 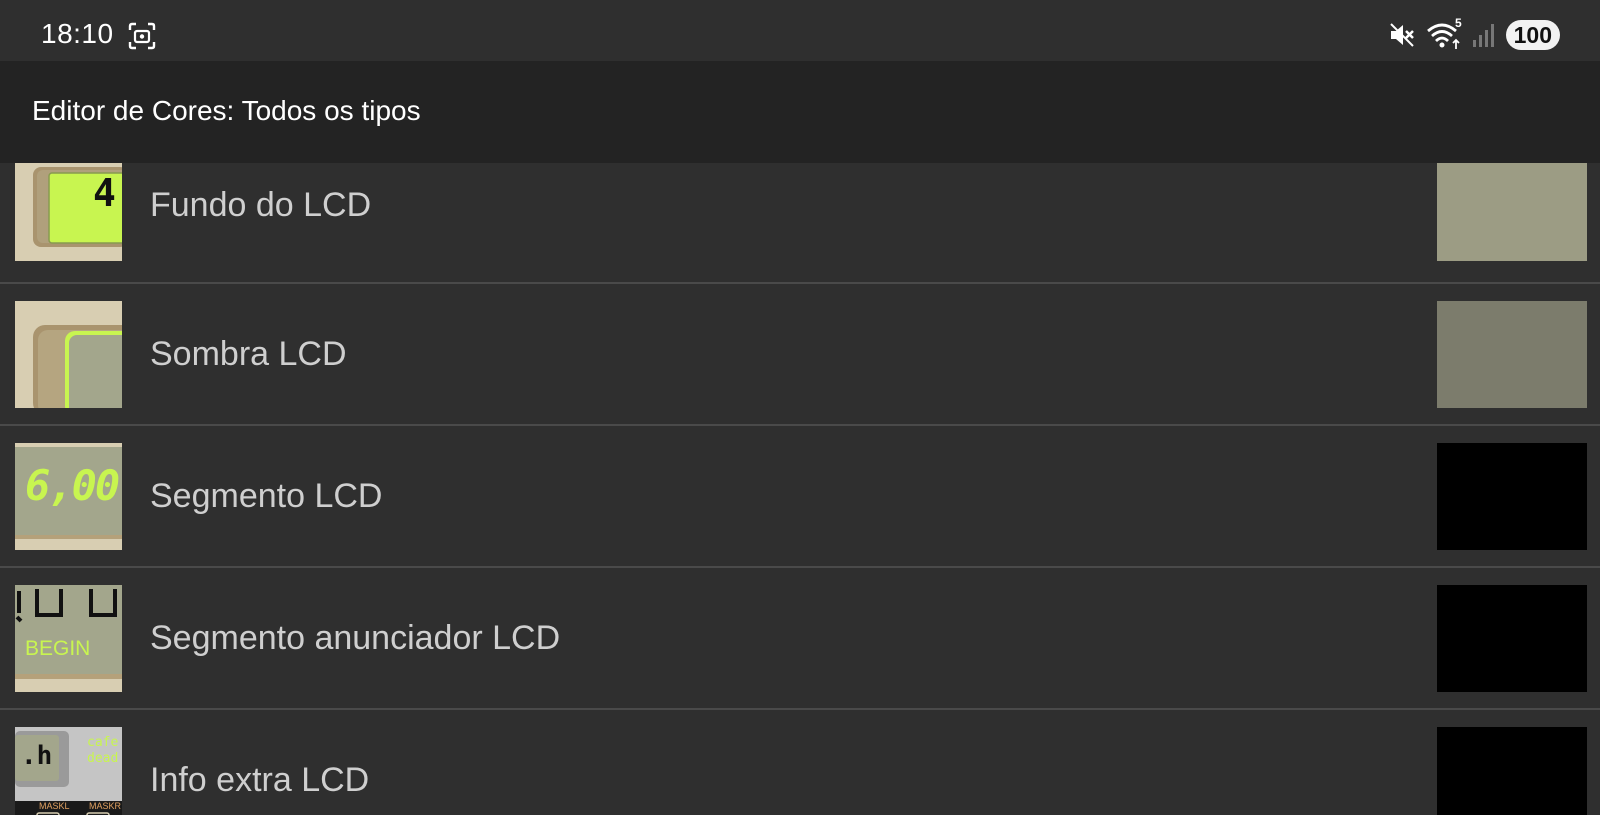 I want to click on item-label: Sombra LCD, so click(x=248, y=354).